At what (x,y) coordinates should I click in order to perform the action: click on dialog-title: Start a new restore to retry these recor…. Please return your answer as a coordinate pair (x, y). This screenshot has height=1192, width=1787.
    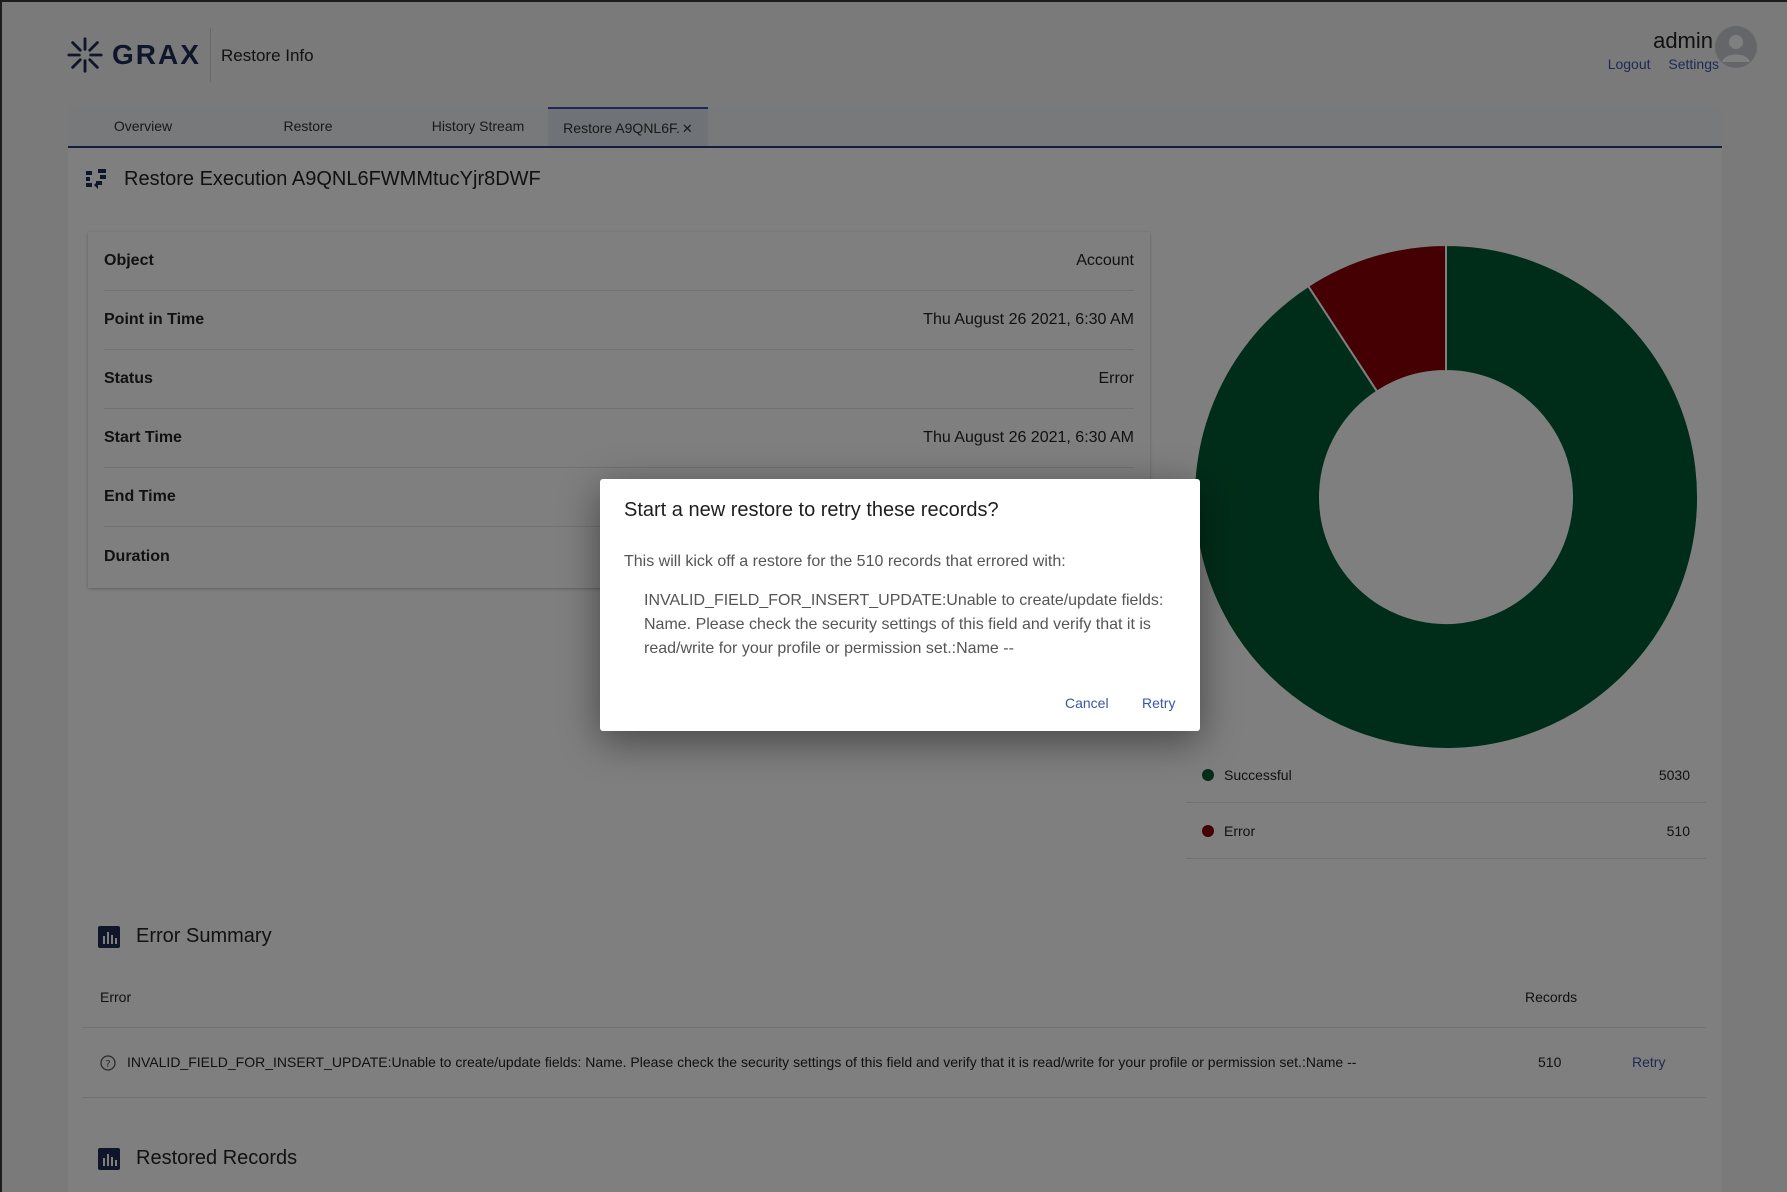
    Looking at the image, I should click on (811, 510).